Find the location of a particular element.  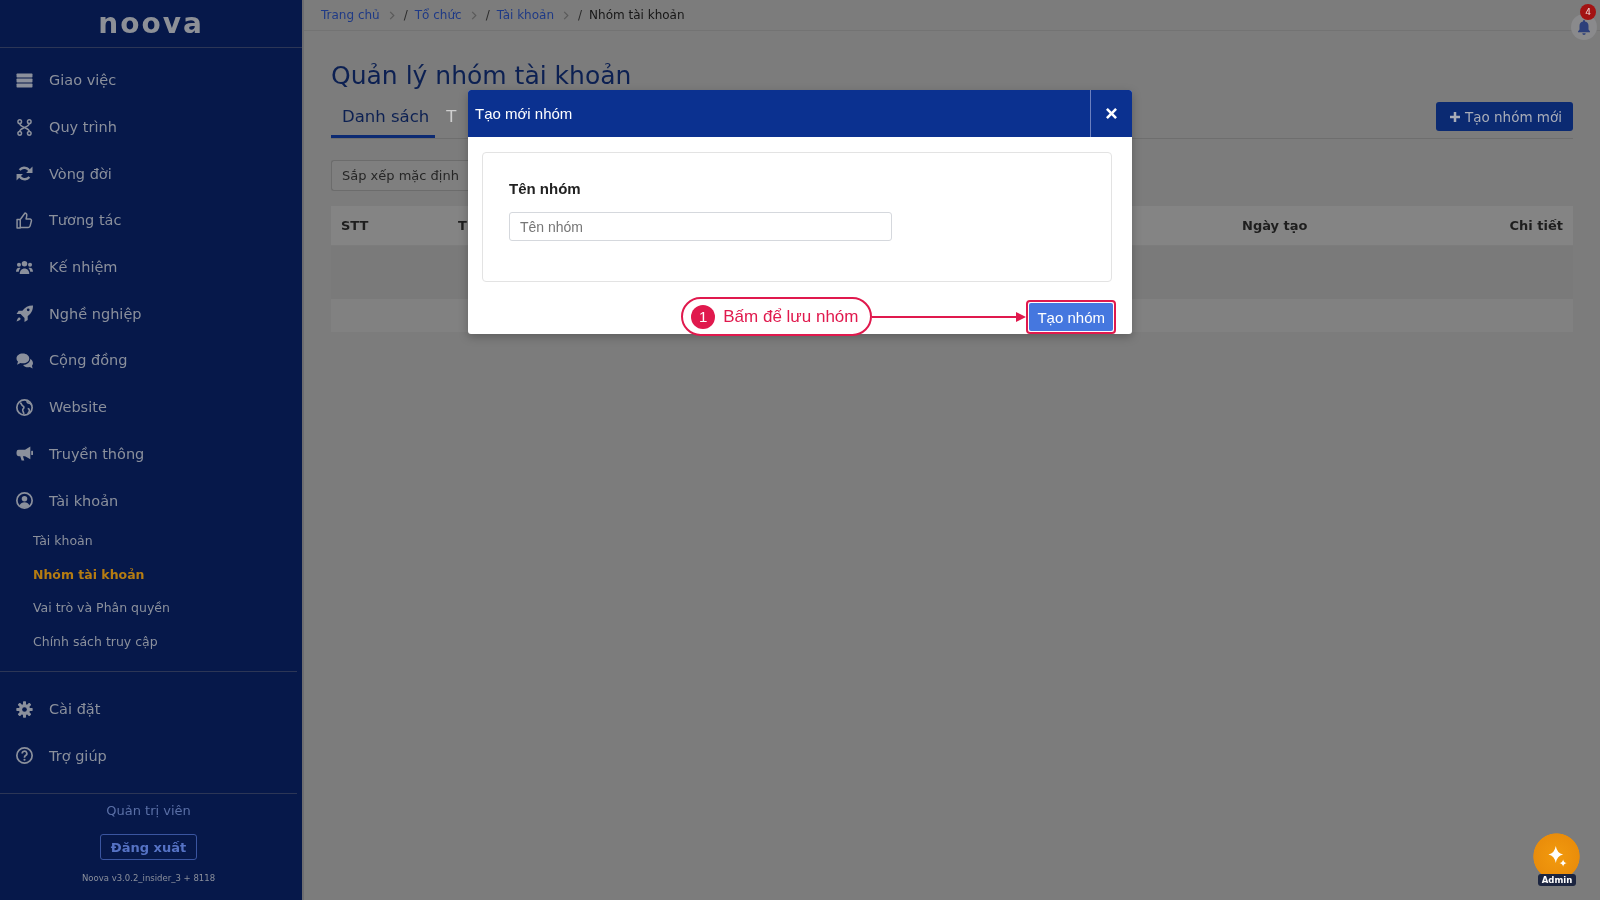

refresh-icon is located at coordinates (24, 174).